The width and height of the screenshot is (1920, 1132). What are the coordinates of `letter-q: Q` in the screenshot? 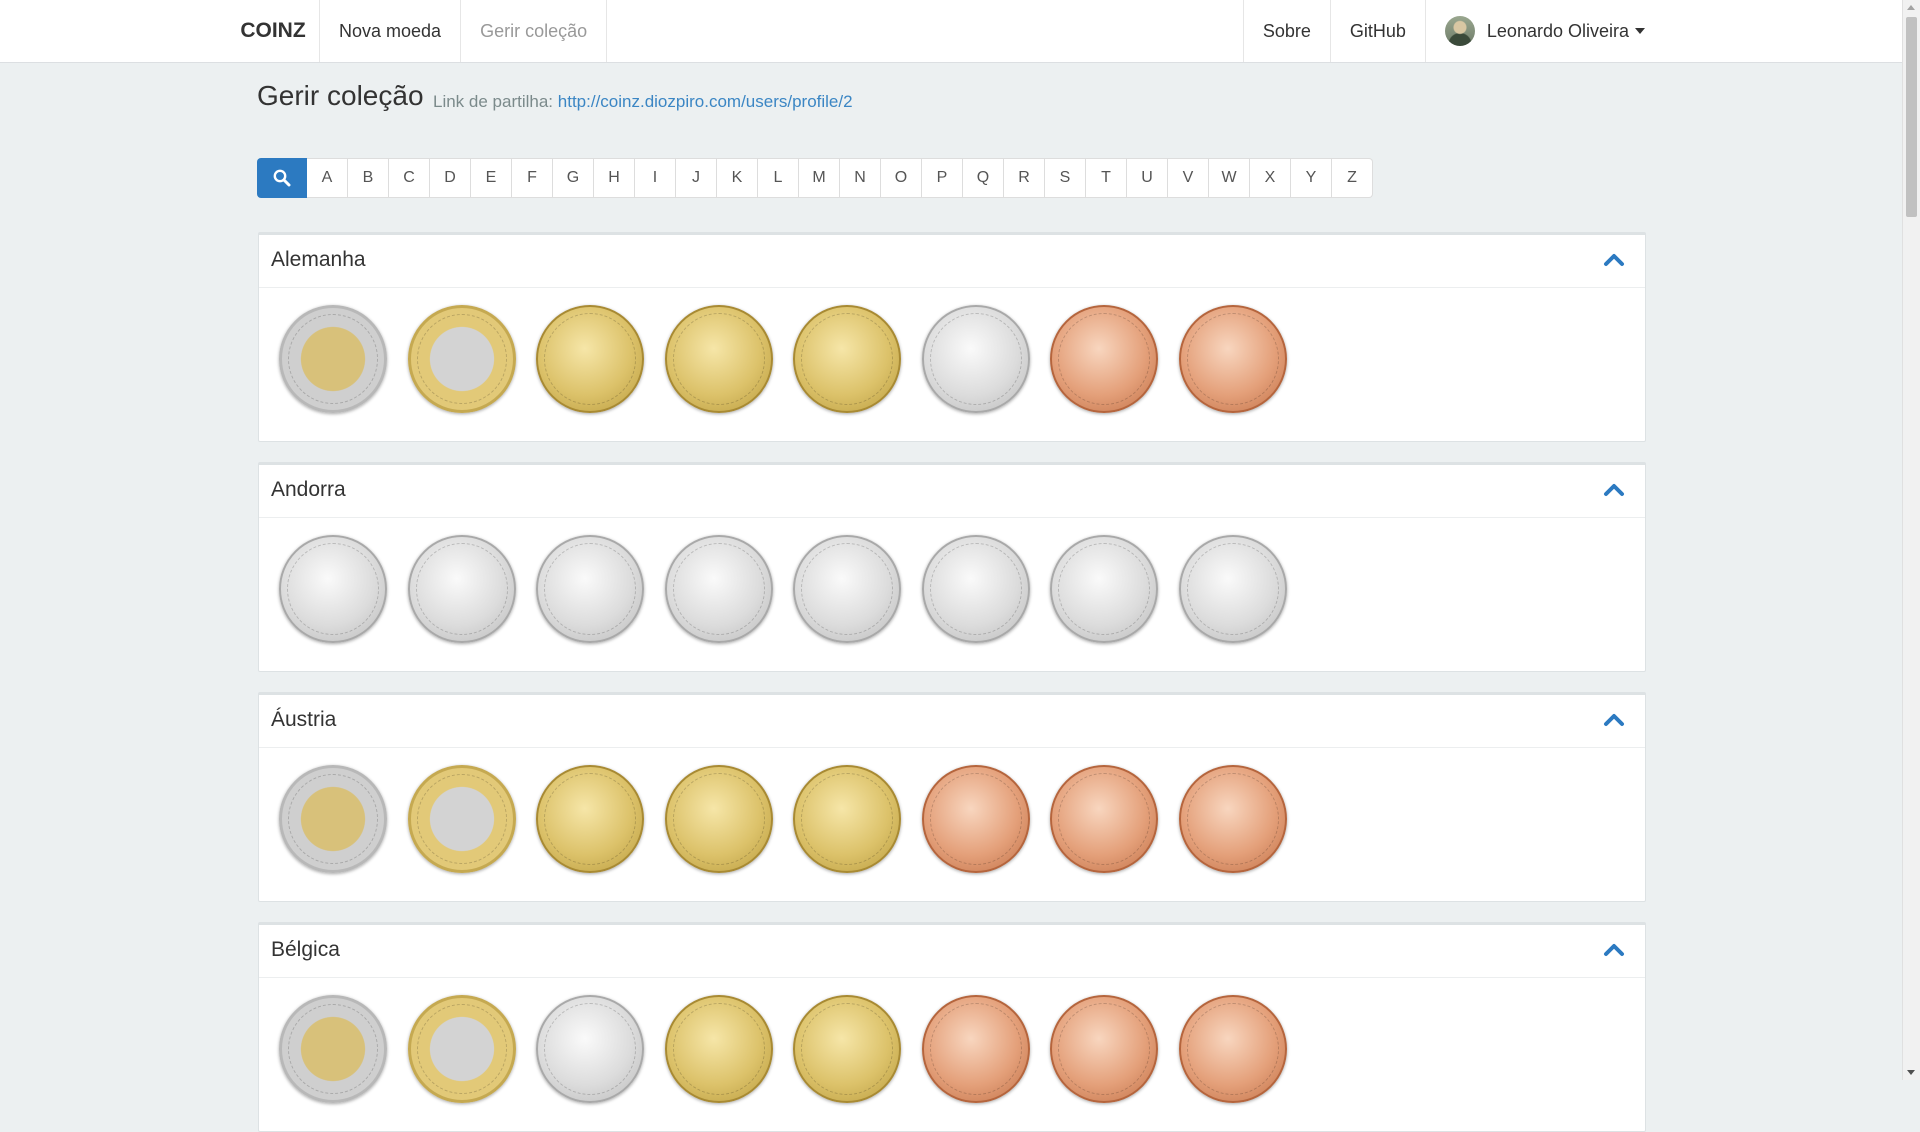 It's located at (983, 178).